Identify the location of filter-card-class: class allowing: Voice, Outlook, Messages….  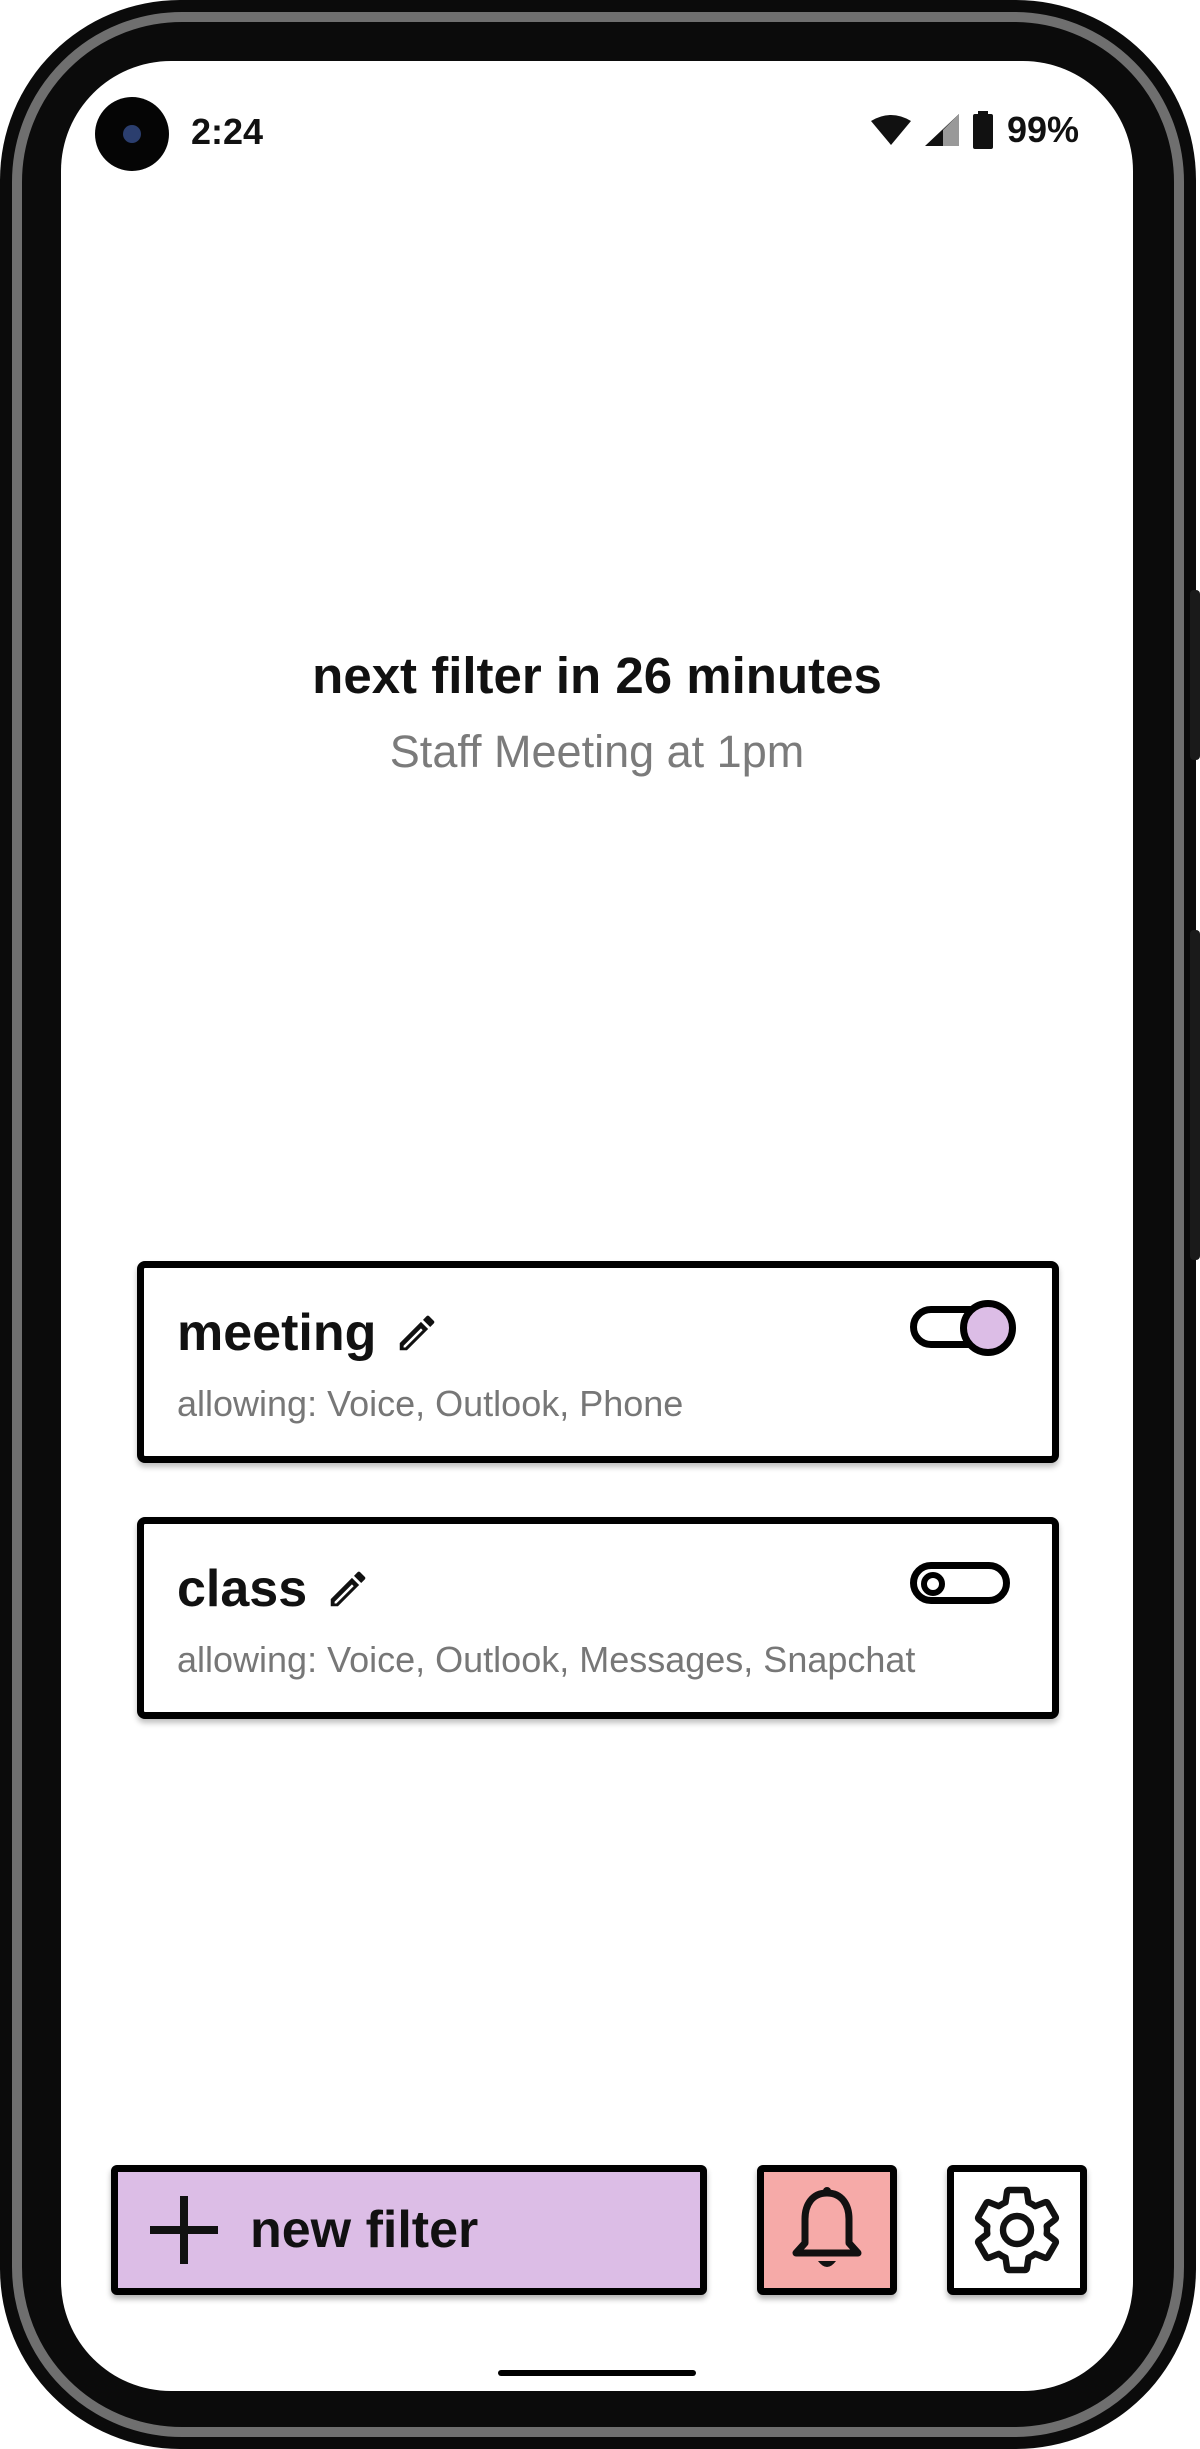
(598, 1618).